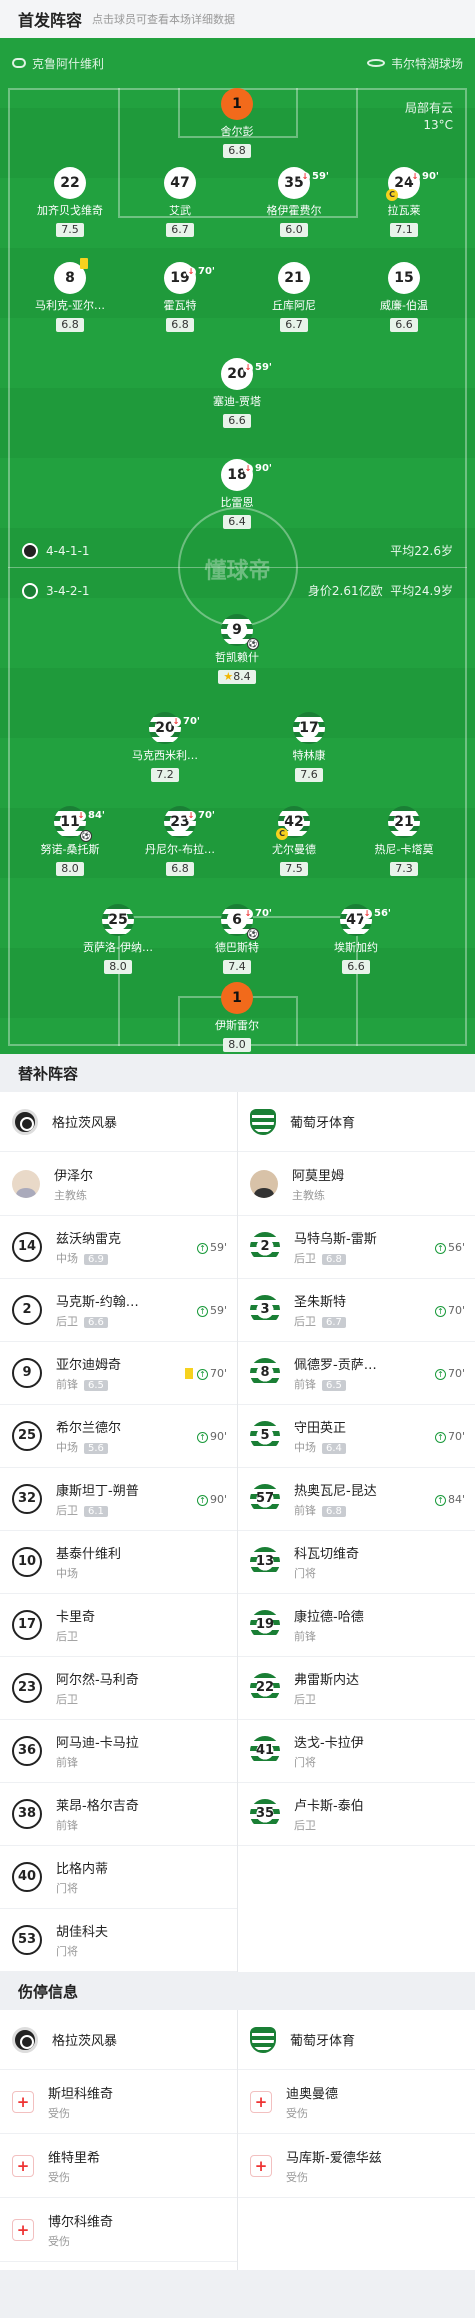  I want to click on player-info: 斯坦科维奇 受伤, so click(142, 2102).